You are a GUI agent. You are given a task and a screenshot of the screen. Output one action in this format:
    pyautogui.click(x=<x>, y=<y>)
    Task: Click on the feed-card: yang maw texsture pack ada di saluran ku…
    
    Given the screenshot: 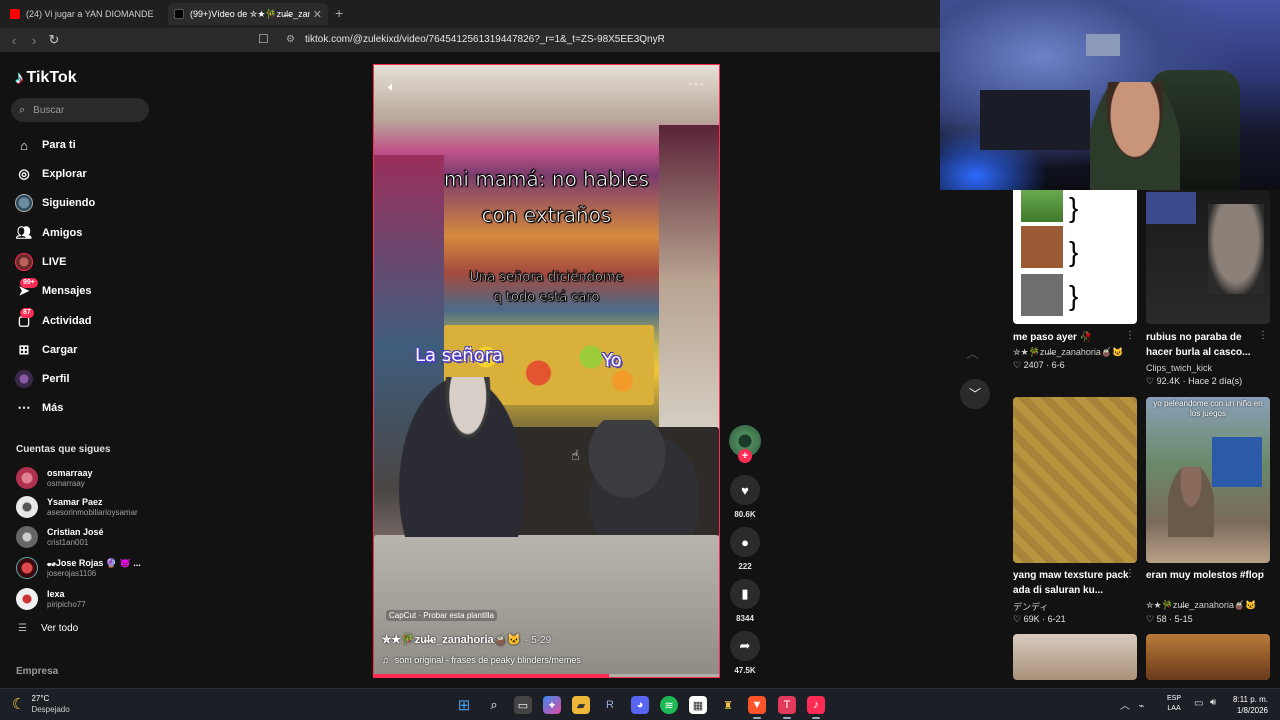 What is the action you would take?
    pyautogui.click(x=1075, y=512)
    